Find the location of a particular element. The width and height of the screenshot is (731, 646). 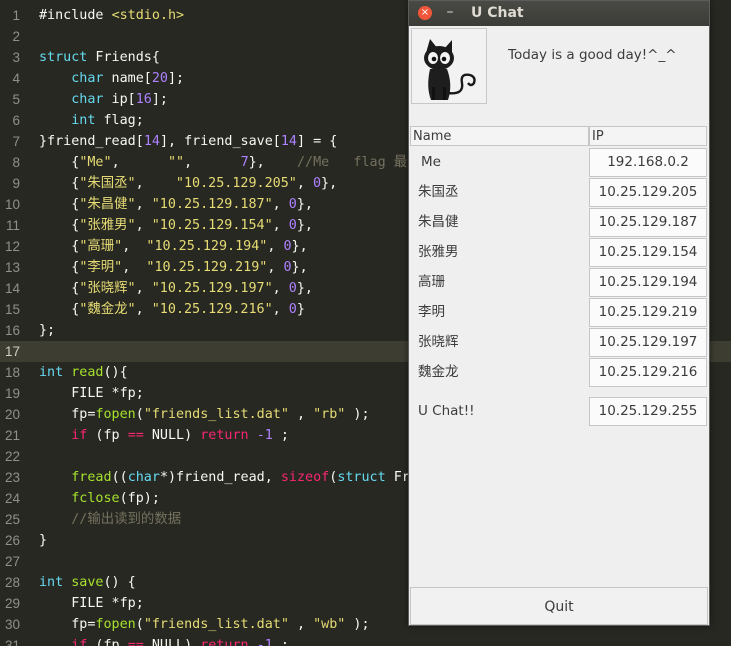

line-number: 6 is located at coordinates (16, 120).